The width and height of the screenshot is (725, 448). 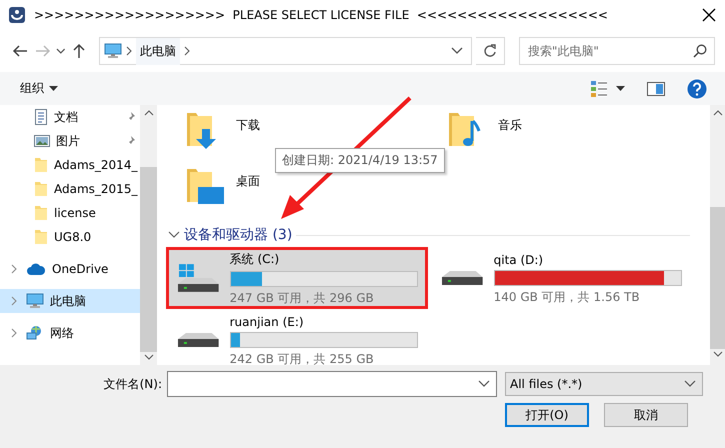 I want to click on back-icon, so click(x=20, y=51).